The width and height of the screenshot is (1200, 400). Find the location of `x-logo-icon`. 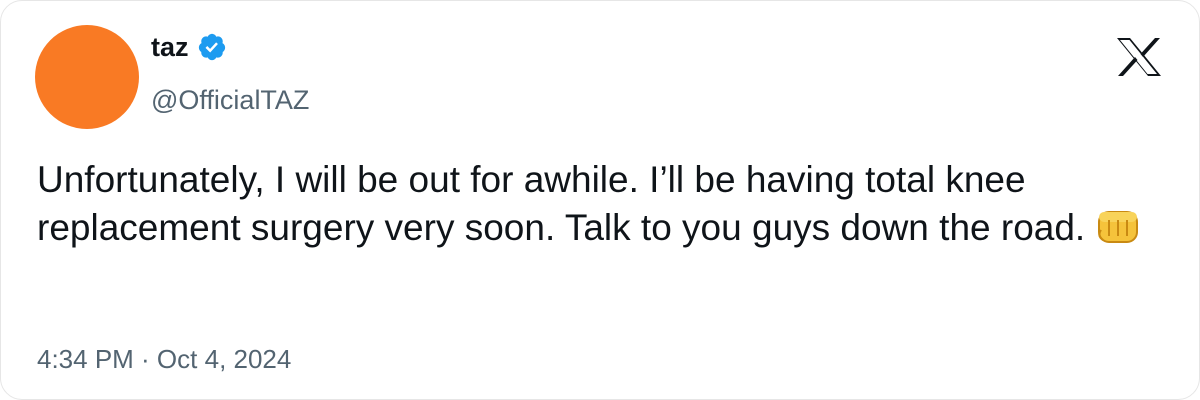

x-logo-icon is located at coordinates (1139, 57).